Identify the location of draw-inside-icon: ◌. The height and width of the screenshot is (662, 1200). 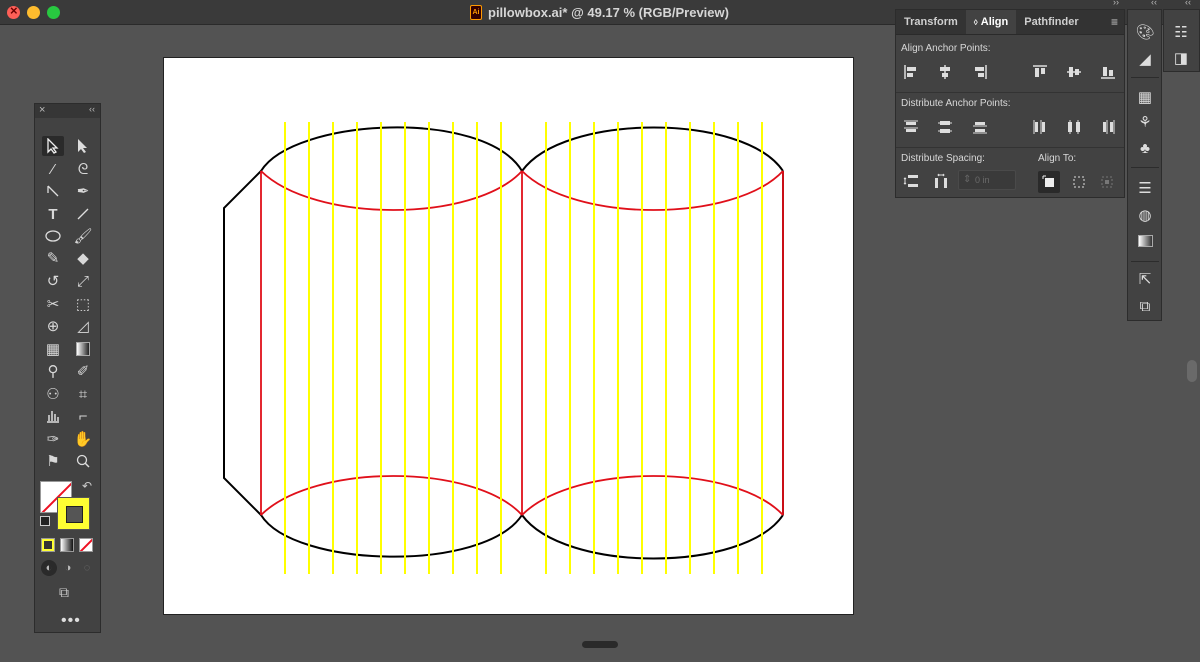
(87, 568).